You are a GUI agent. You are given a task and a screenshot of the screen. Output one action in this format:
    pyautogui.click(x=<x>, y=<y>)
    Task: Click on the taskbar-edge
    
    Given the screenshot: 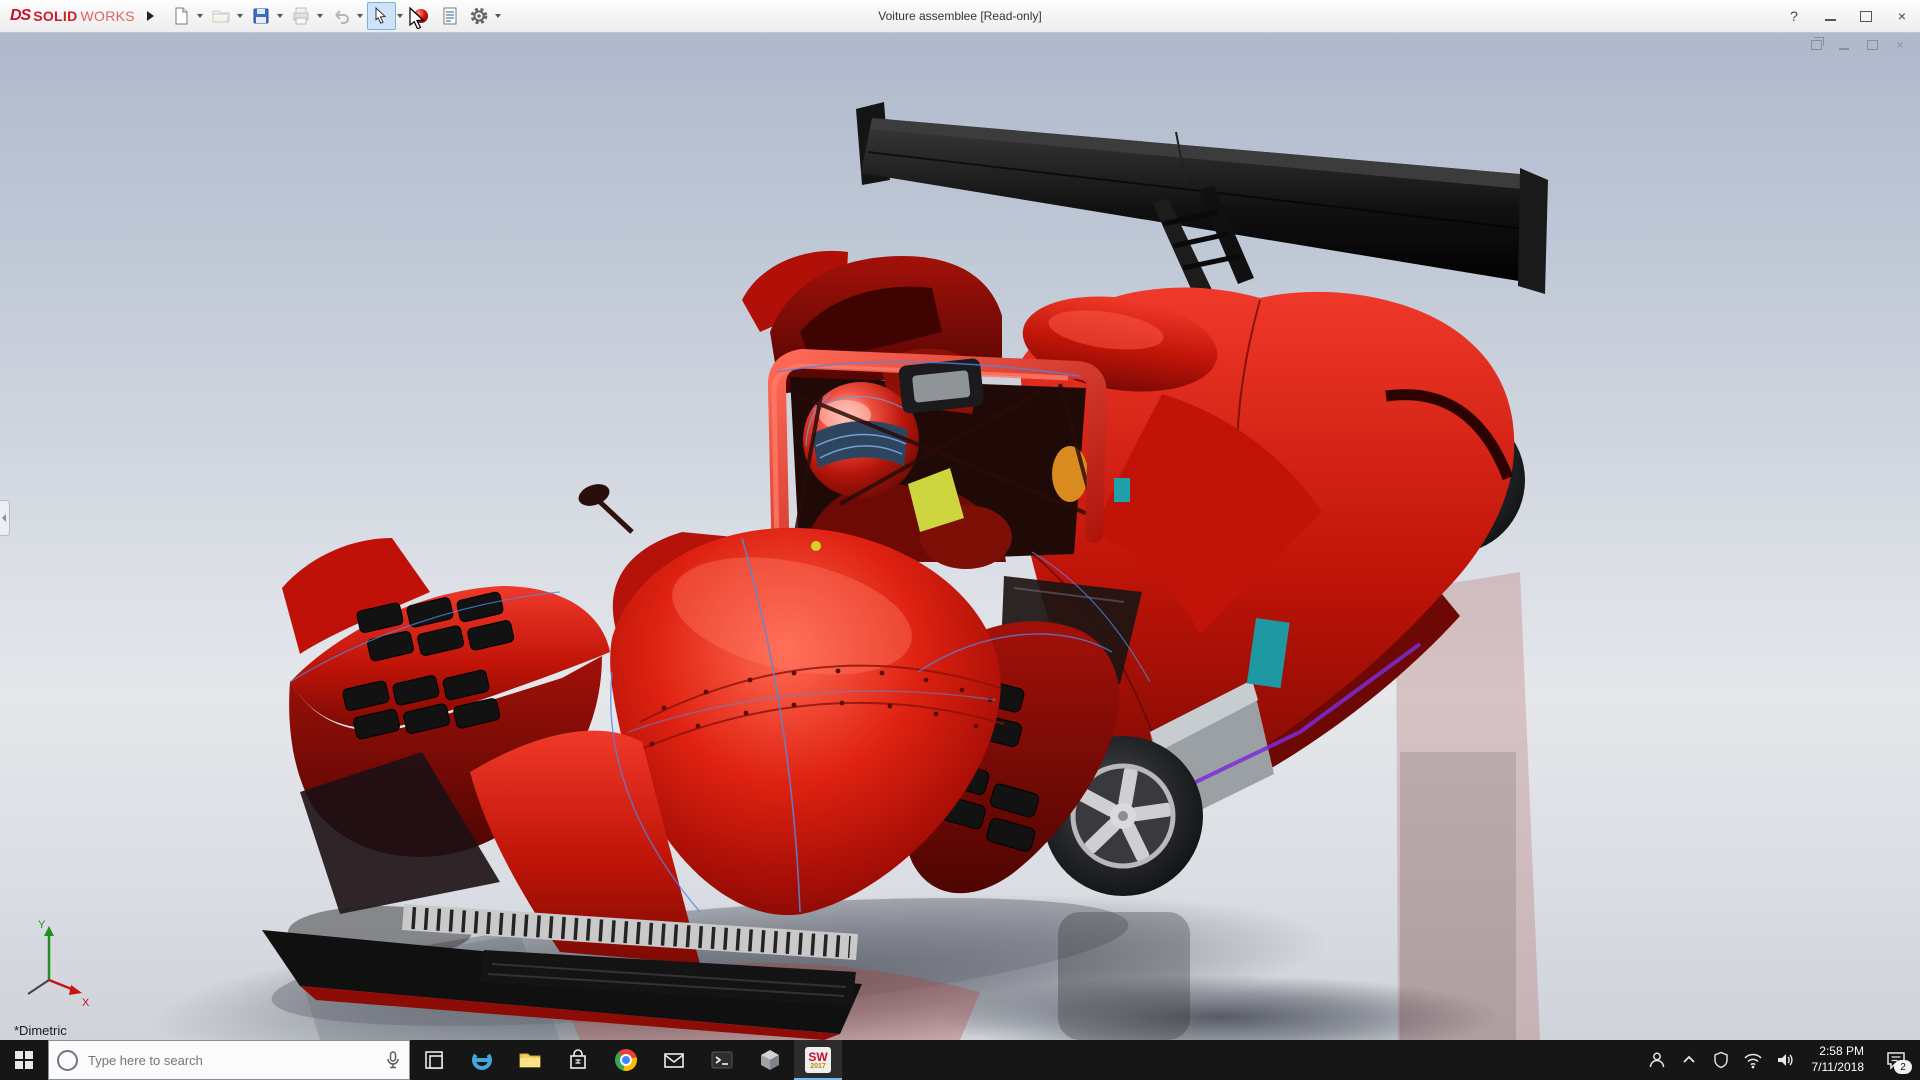 What is the action you would take?
    pyautogui.click(x=482, y=1060)
    